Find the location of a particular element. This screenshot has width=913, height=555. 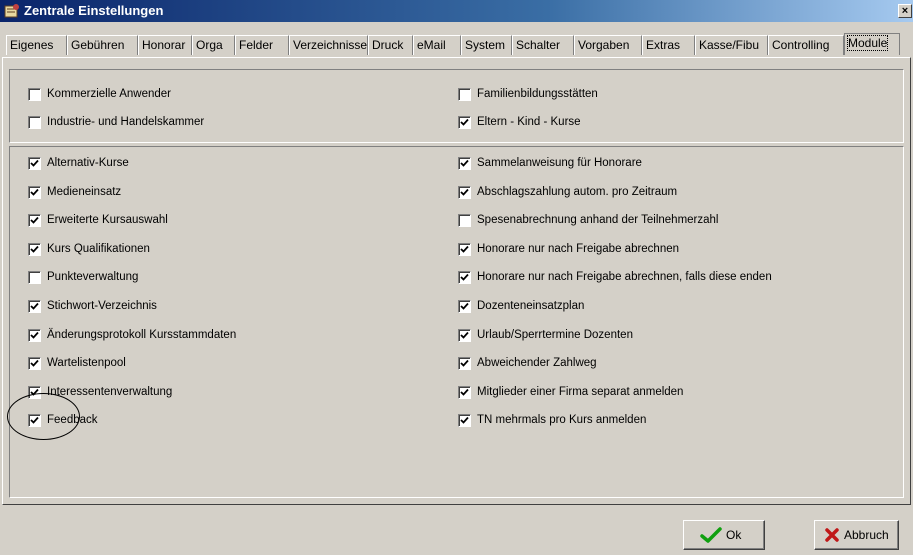

ok-button: Ok is located at coordinates (724, 535).